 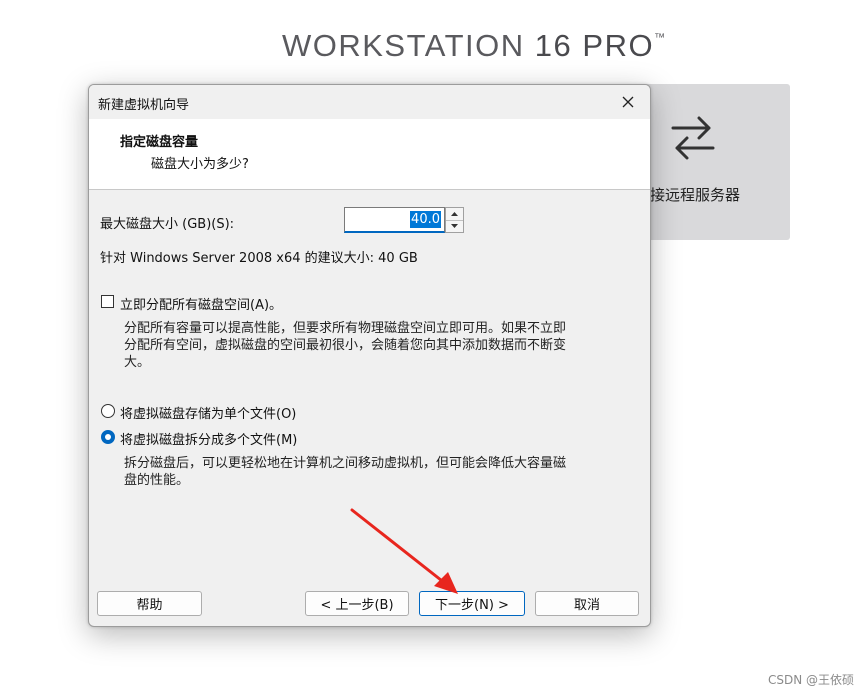 What do you see at coordinates (369, 102) in the screenshot?
I see `dialog-titlebar: 新建虚拟机向导` at bounding box center [369, 102].